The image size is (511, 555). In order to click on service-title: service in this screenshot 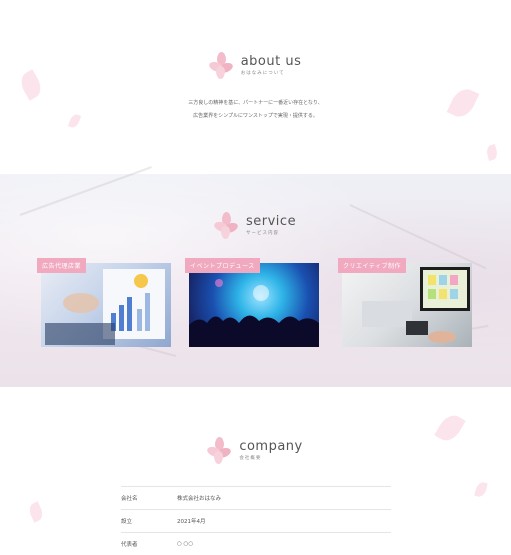, I will do `click(271, 221)`.